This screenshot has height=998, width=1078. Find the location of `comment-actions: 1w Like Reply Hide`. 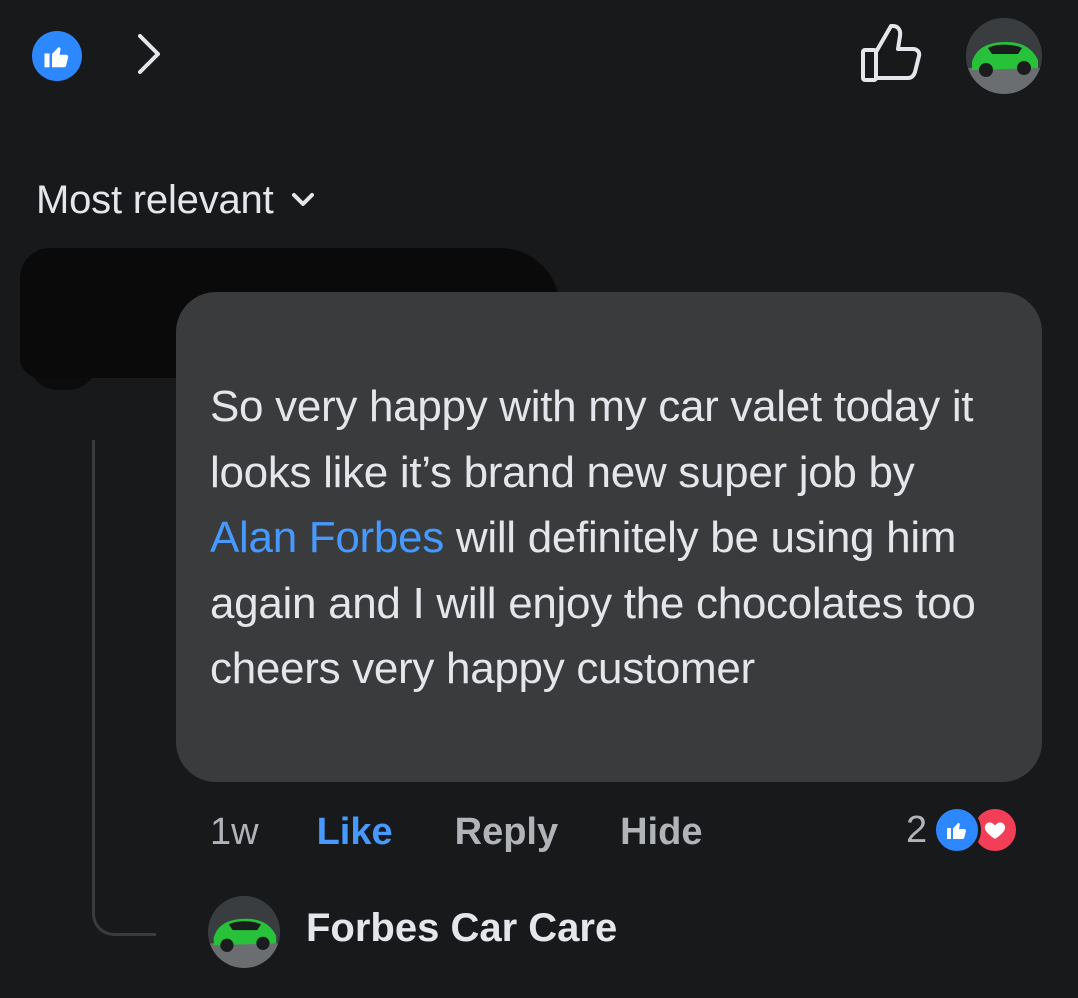

comment-actions: 1w Like Reply Hide is located at coordinates (456, 832).